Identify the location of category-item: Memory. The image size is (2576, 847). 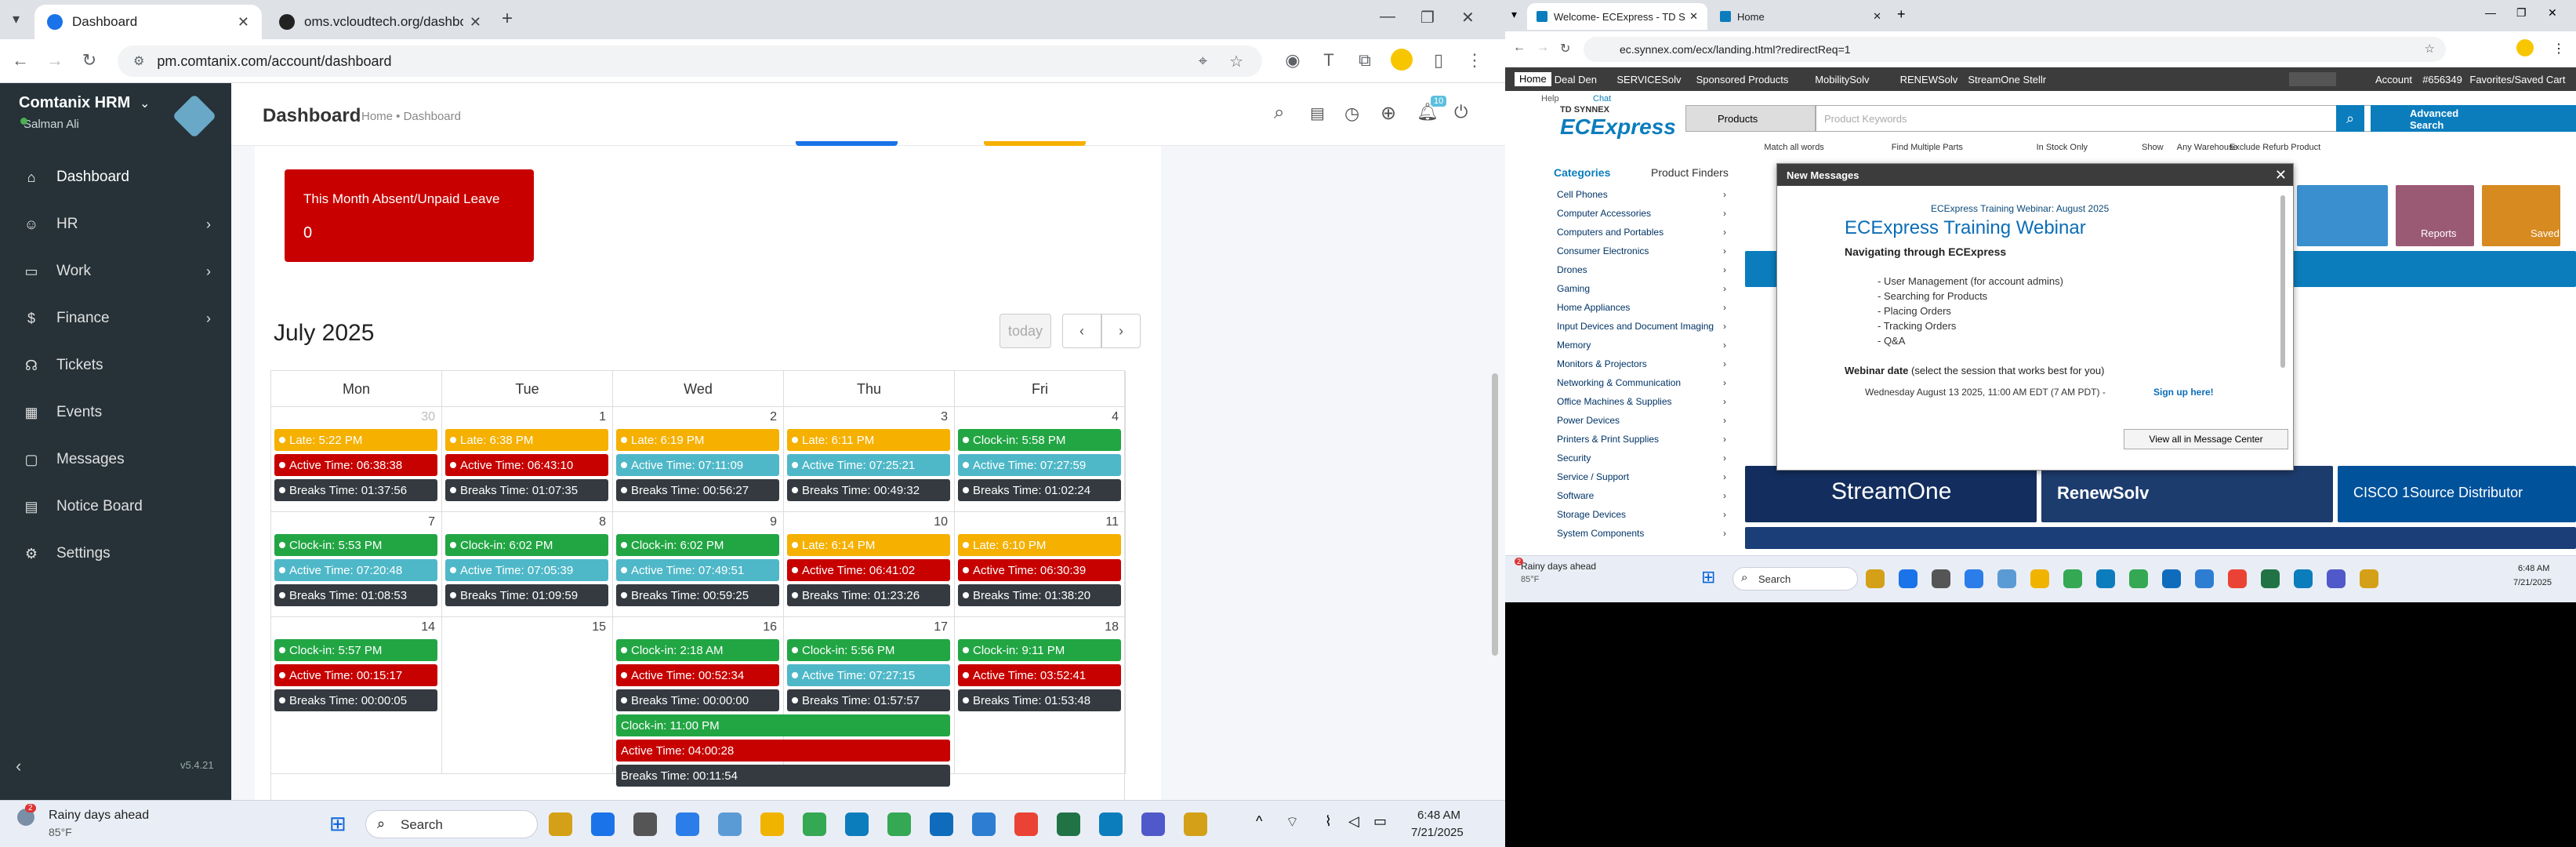
(1642, 345).